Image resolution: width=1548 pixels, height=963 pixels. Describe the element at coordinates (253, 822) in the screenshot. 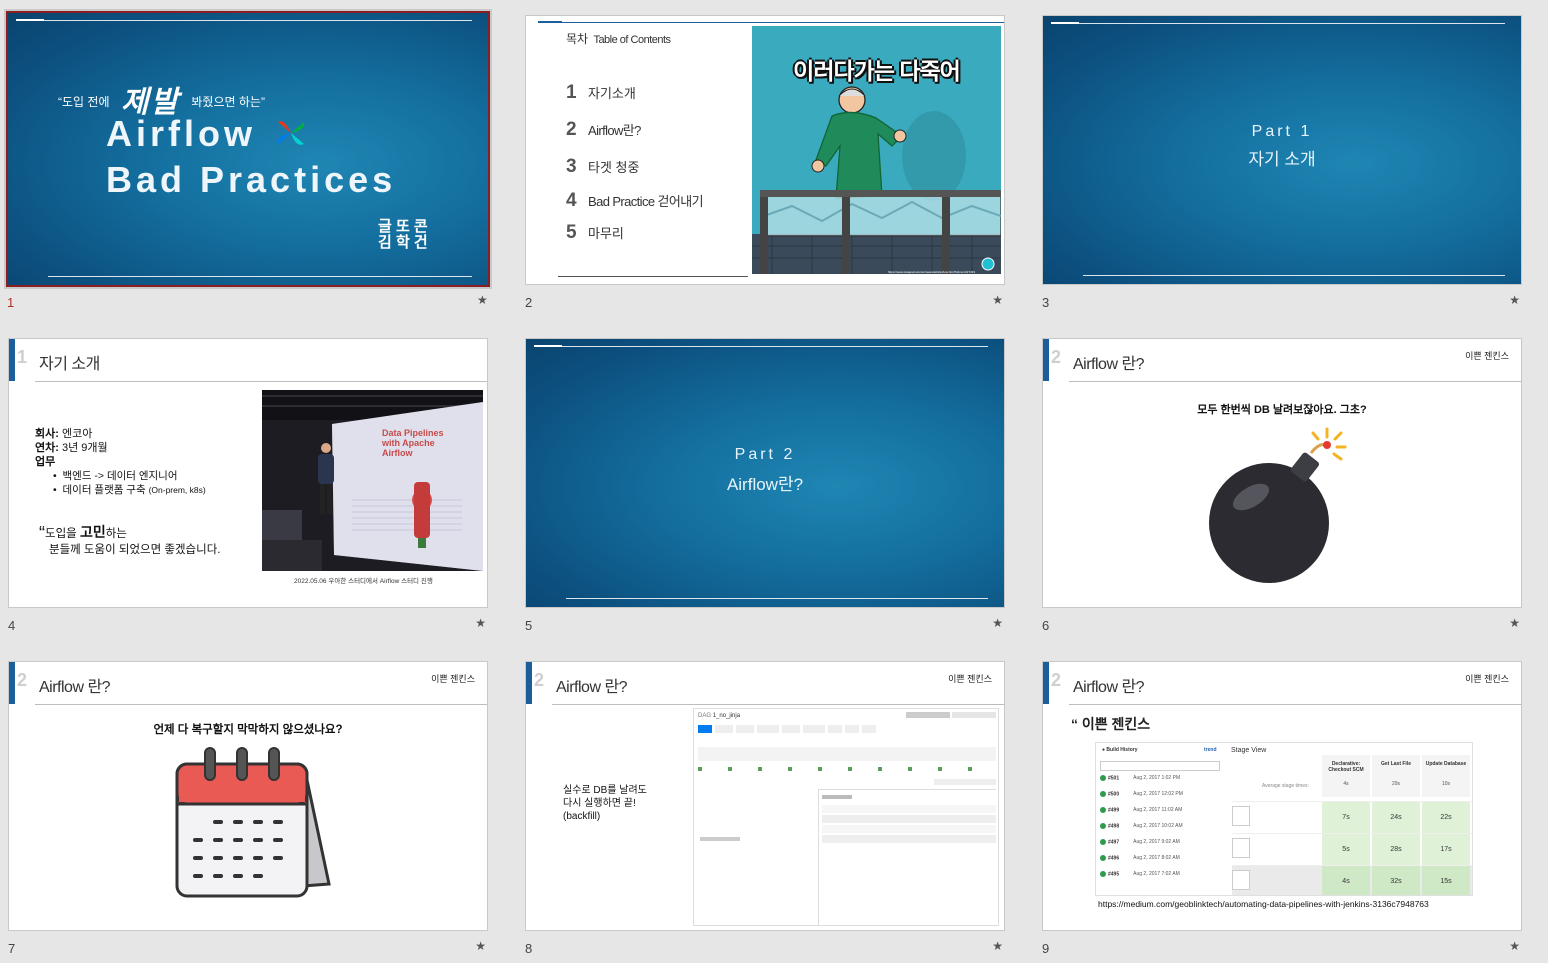

I see `calendar-icon` at that location.